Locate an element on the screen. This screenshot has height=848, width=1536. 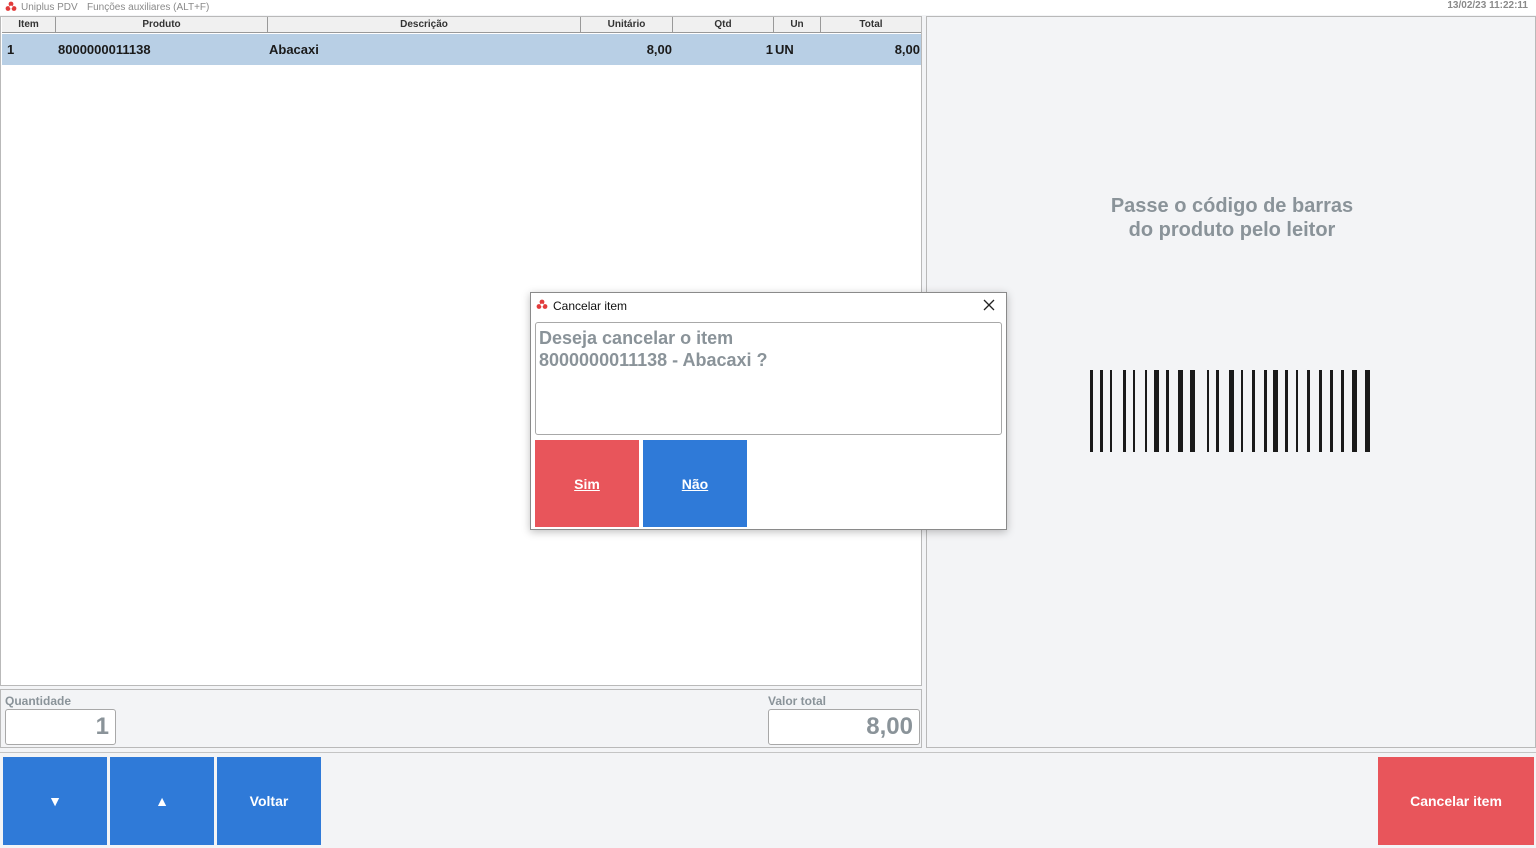
quantity-label: Quantidade is located at coordinates (38, 701).